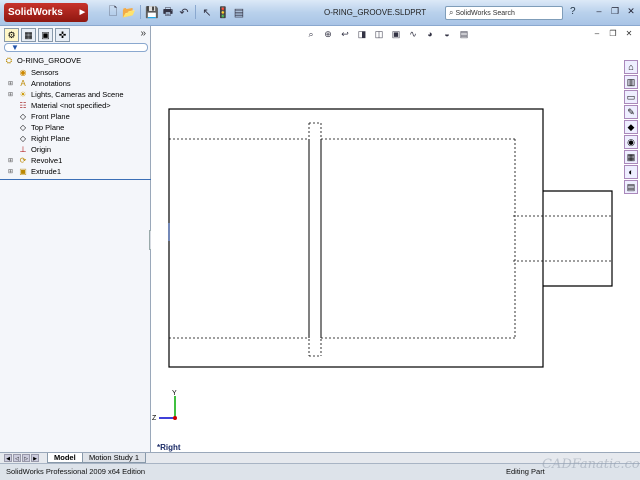 This screenshot has height=480, width=640. Describe the element at coordinates (631, 67) in the screenshot. I see `resources-icon: ⌂` at that location.